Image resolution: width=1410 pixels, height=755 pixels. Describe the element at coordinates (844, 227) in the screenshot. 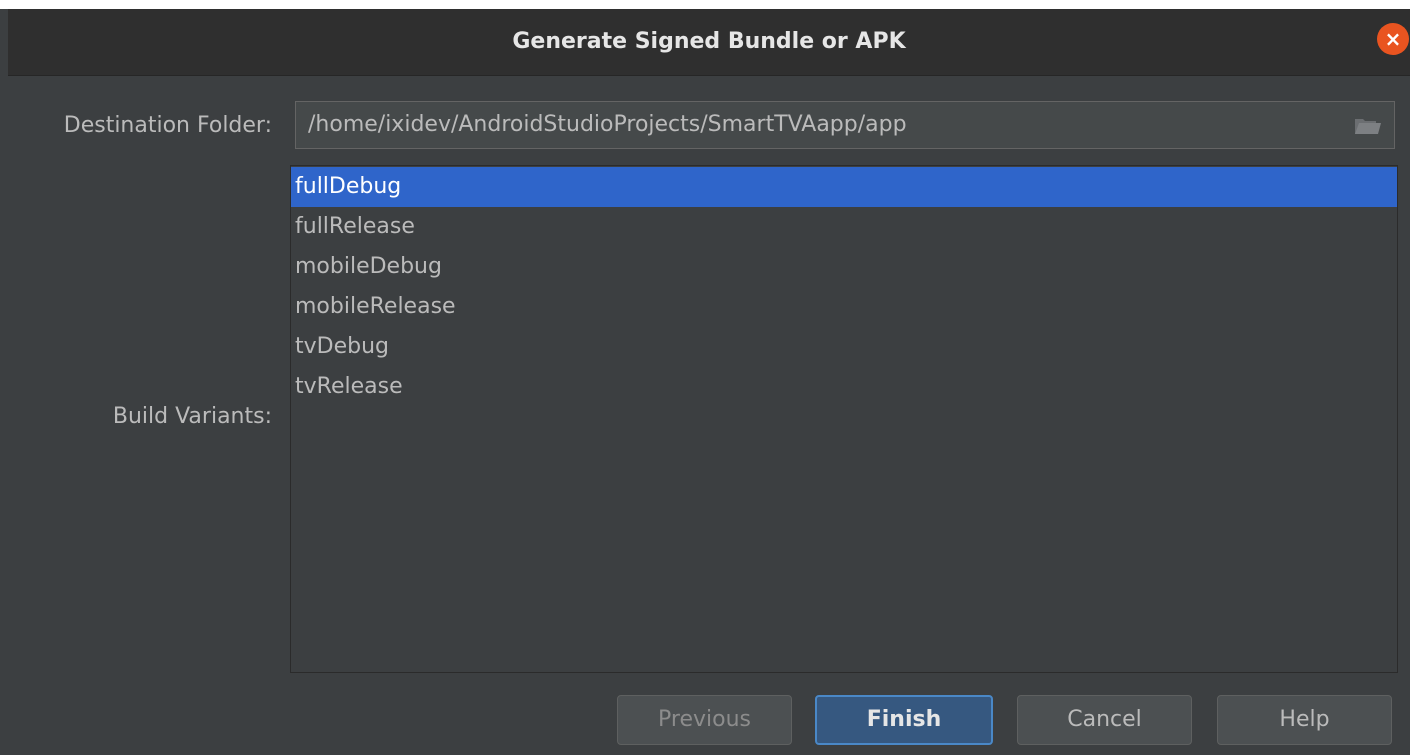

I see `variant-item-fullRelease: fullRelease` at that location.